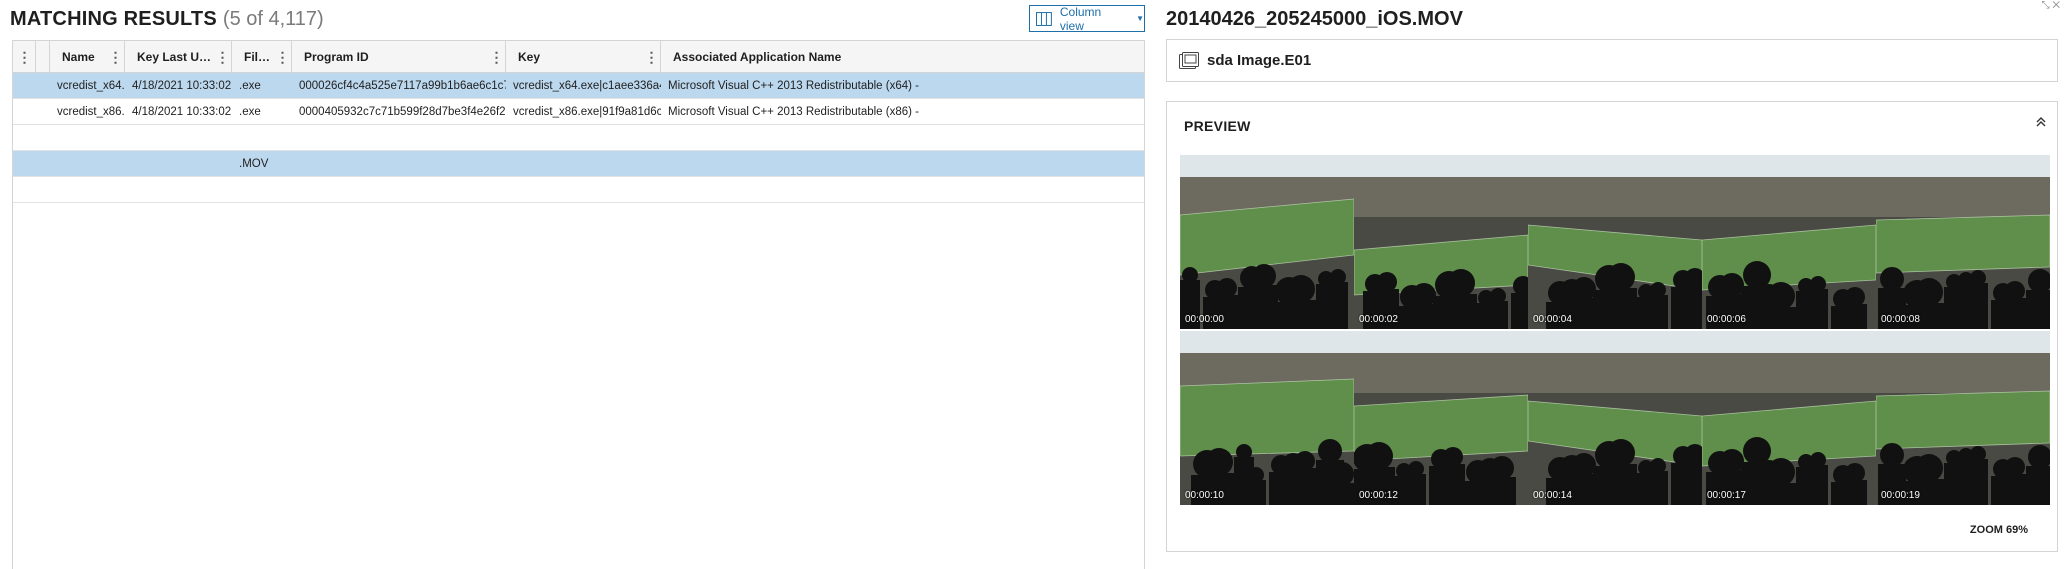  What do you see at coordinates (1615, 242) in the screenshot?
I see `video-frame-thumbnail: 00:00:04` at bounding box center [1615, 242].